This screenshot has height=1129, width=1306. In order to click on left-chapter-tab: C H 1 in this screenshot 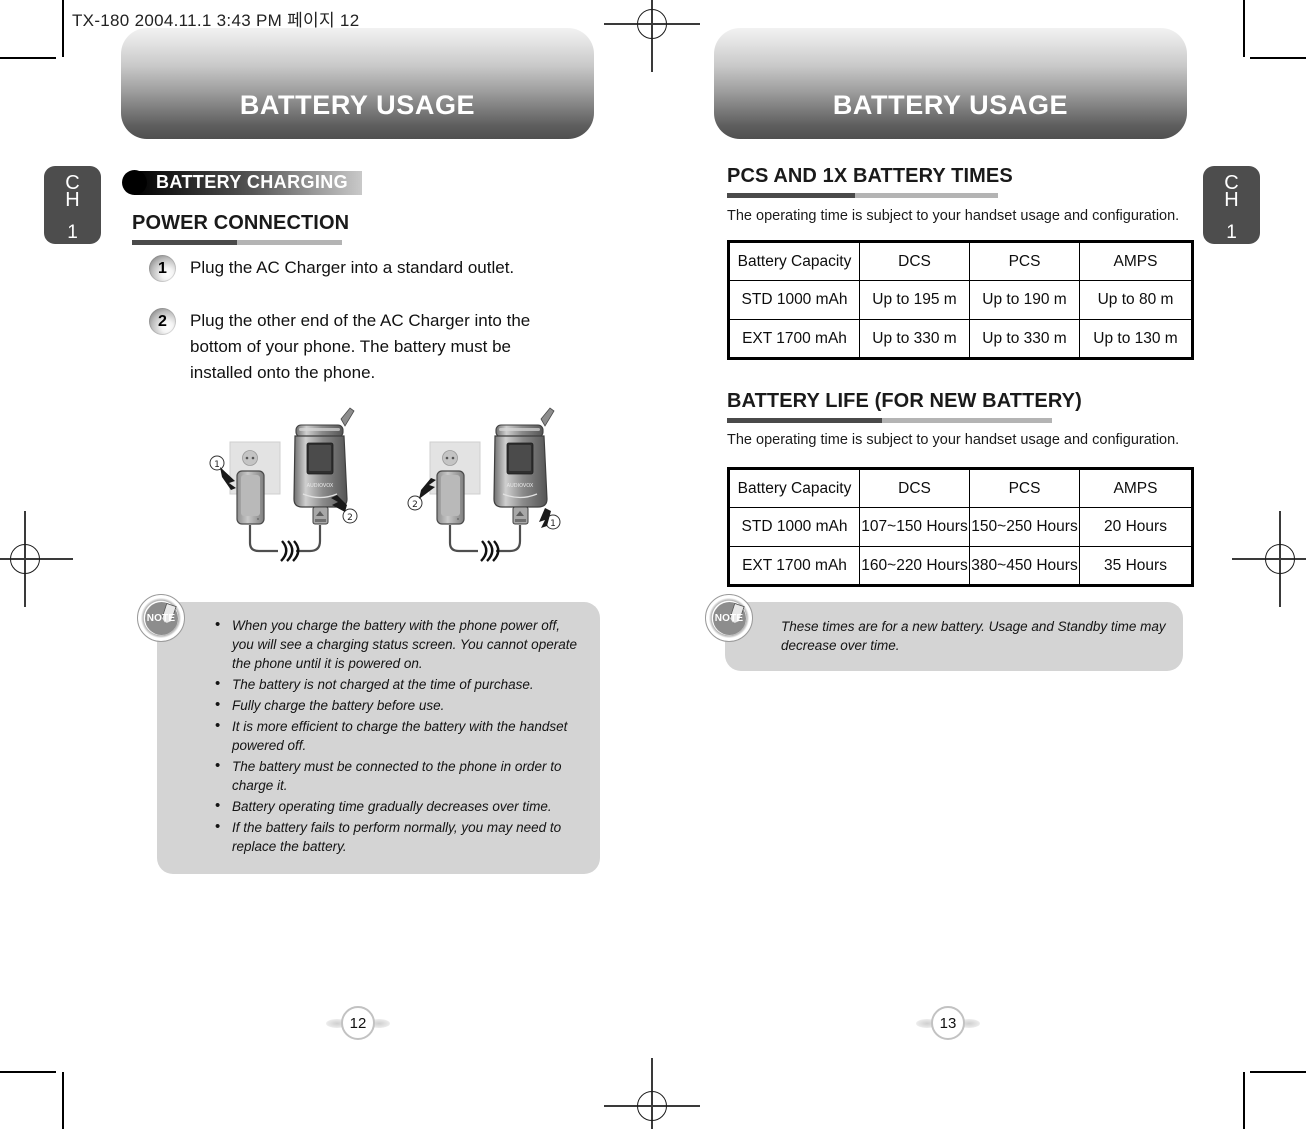, I will do `click(72, 205)`.